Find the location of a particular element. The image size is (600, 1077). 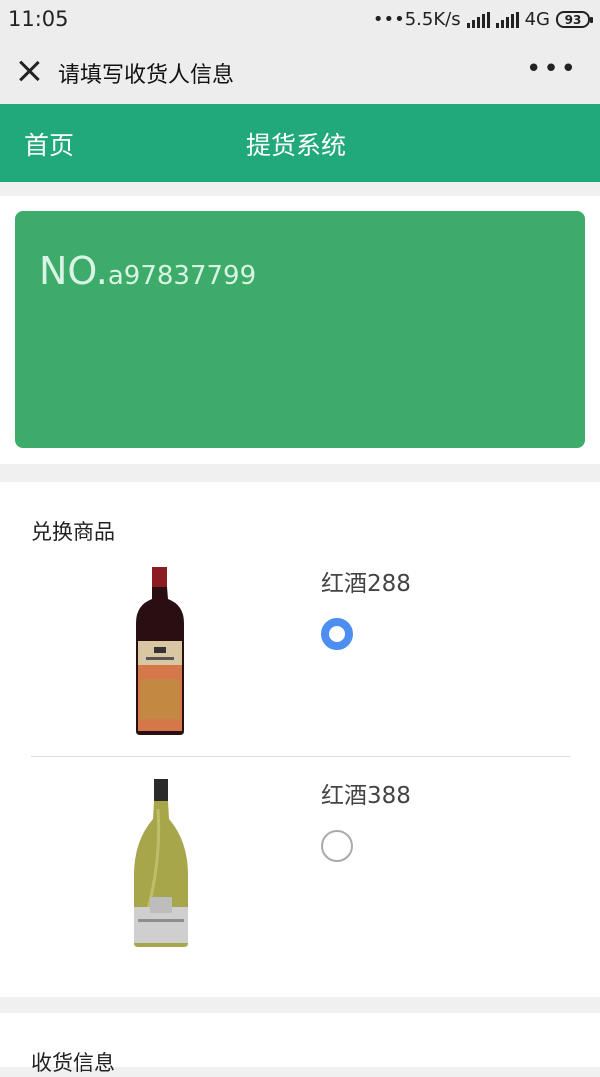

white-wine-bottle-image is located at coordinates (161, 863).